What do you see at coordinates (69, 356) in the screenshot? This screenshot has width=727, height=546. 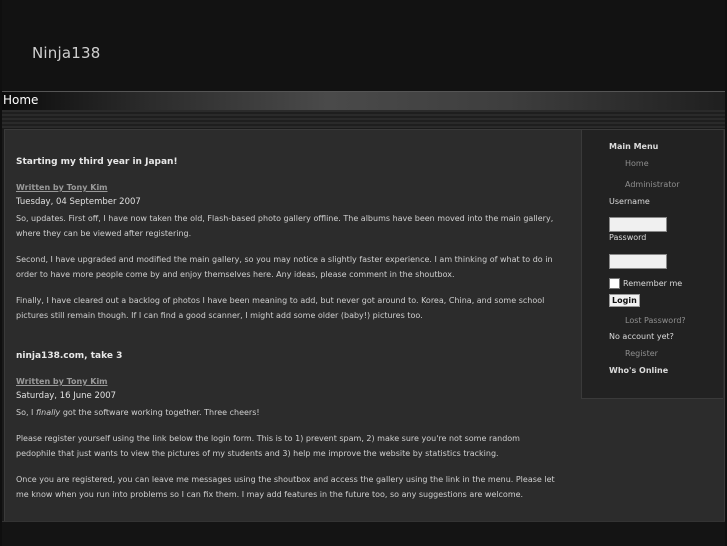 I see `article-title: ninja138.com, take 3` at bounding box center [69, 356].